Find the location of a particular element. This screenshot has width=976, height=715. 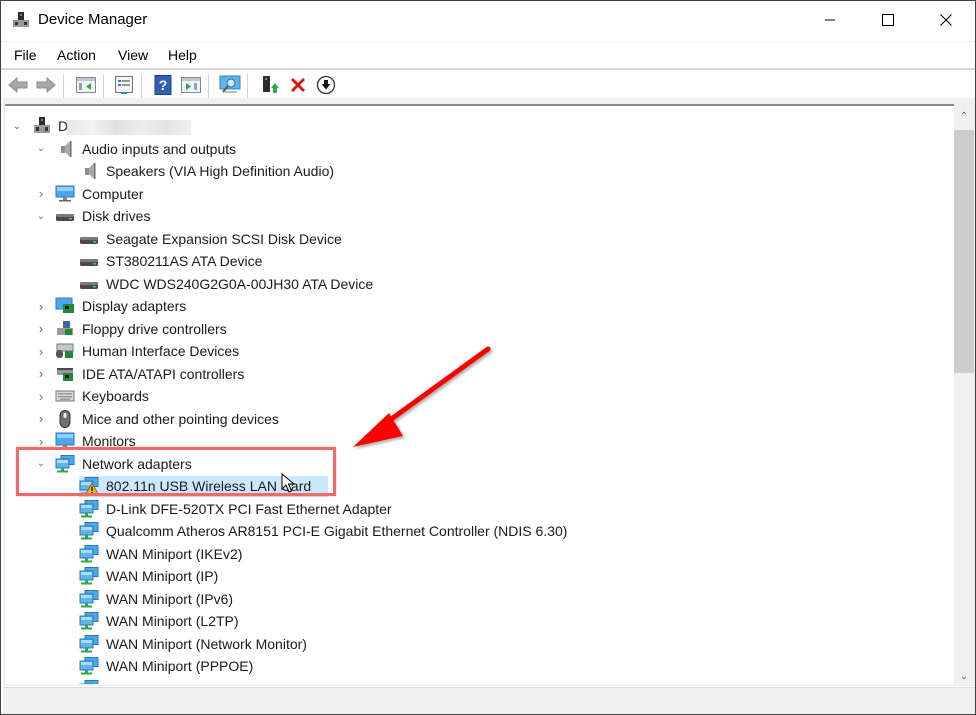

close-icon is located at coordinates (946, 20).